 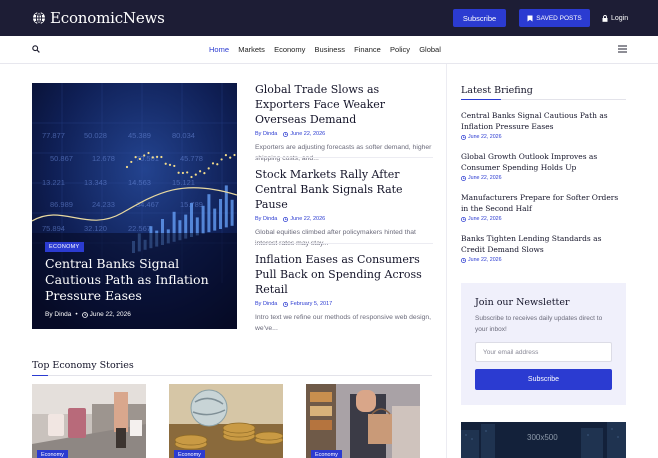 I want to click on hero-image-number: 22.567, so click(x=139, y=228).